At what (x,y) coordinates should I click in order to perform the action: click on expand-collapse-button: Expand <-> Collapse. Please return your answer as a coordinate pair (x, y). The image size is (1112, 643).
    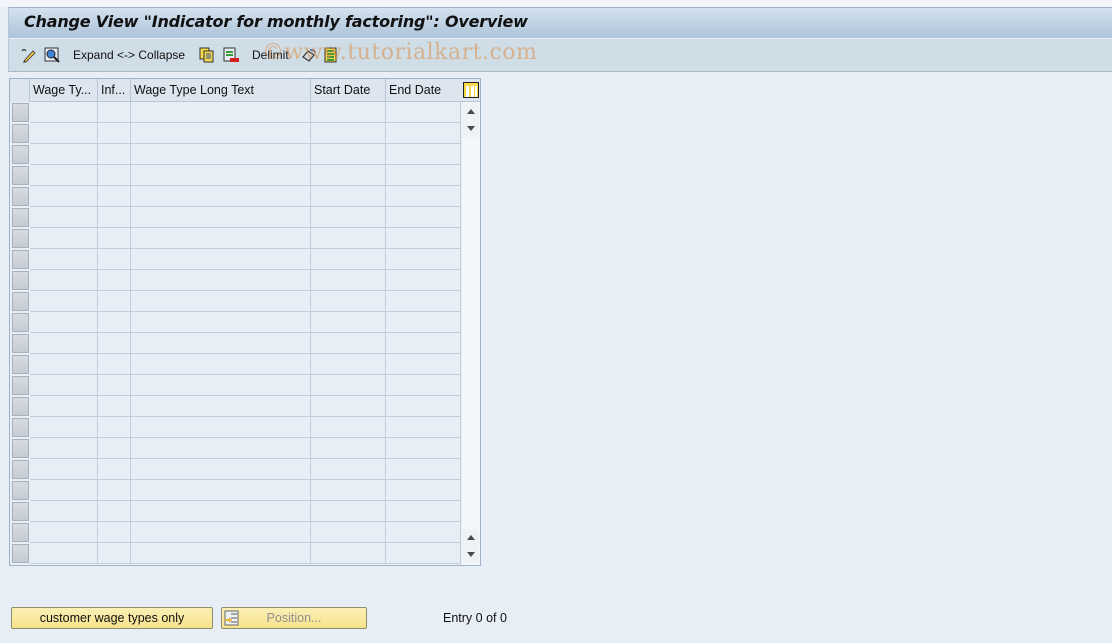
    Looking at the image, I should click on (129, 55).